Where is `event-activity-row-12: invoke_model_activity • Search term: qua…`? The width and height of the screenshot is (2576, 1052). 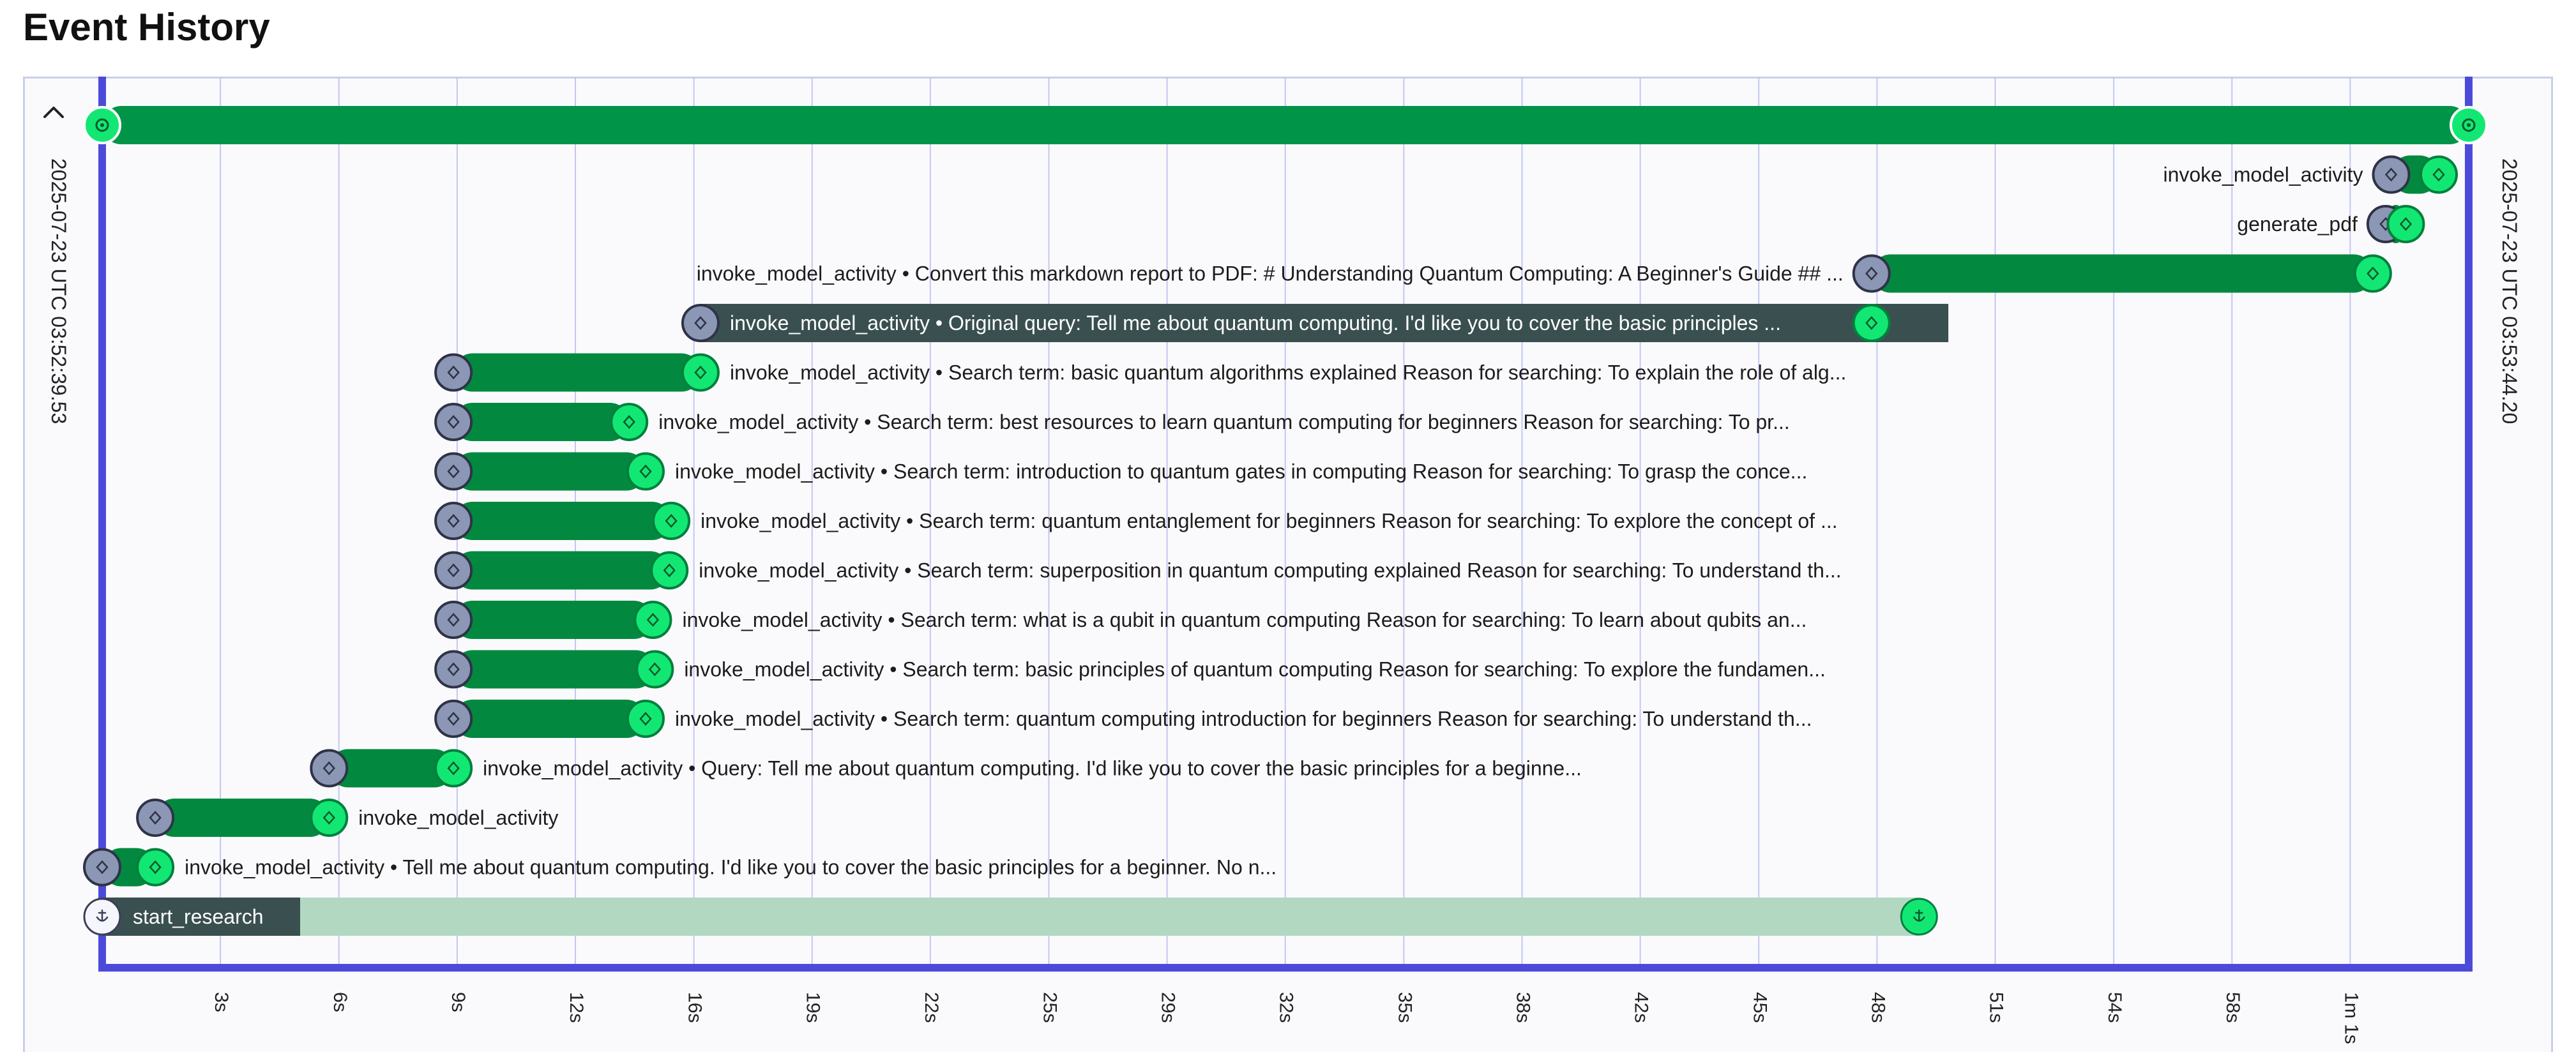
event-activity-row-12: invoke_model_activity • Search term: qua… is located at coordinates (1123, 719).